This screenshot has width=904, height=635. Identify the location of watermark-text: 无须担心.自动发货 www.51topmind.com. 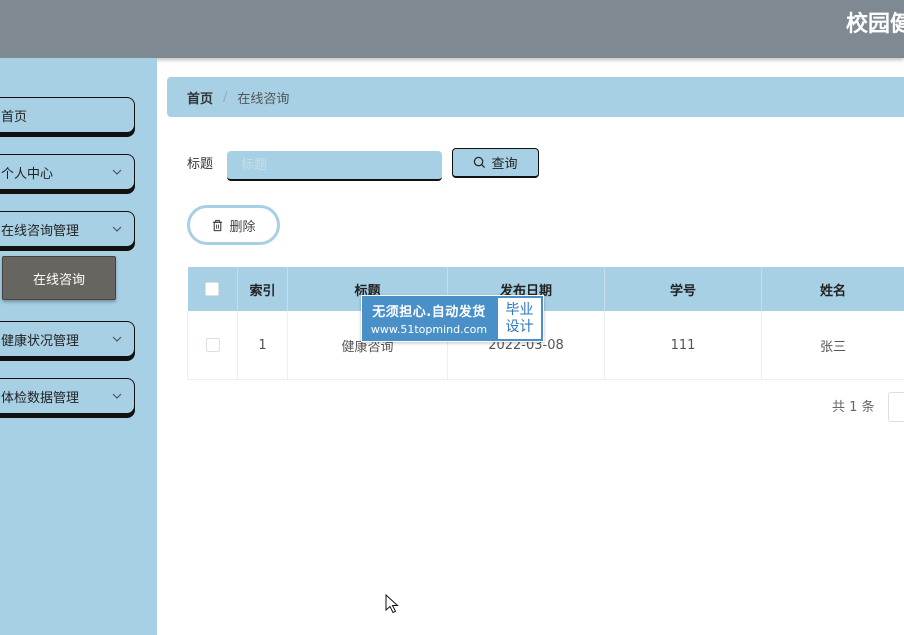
(429, 318).